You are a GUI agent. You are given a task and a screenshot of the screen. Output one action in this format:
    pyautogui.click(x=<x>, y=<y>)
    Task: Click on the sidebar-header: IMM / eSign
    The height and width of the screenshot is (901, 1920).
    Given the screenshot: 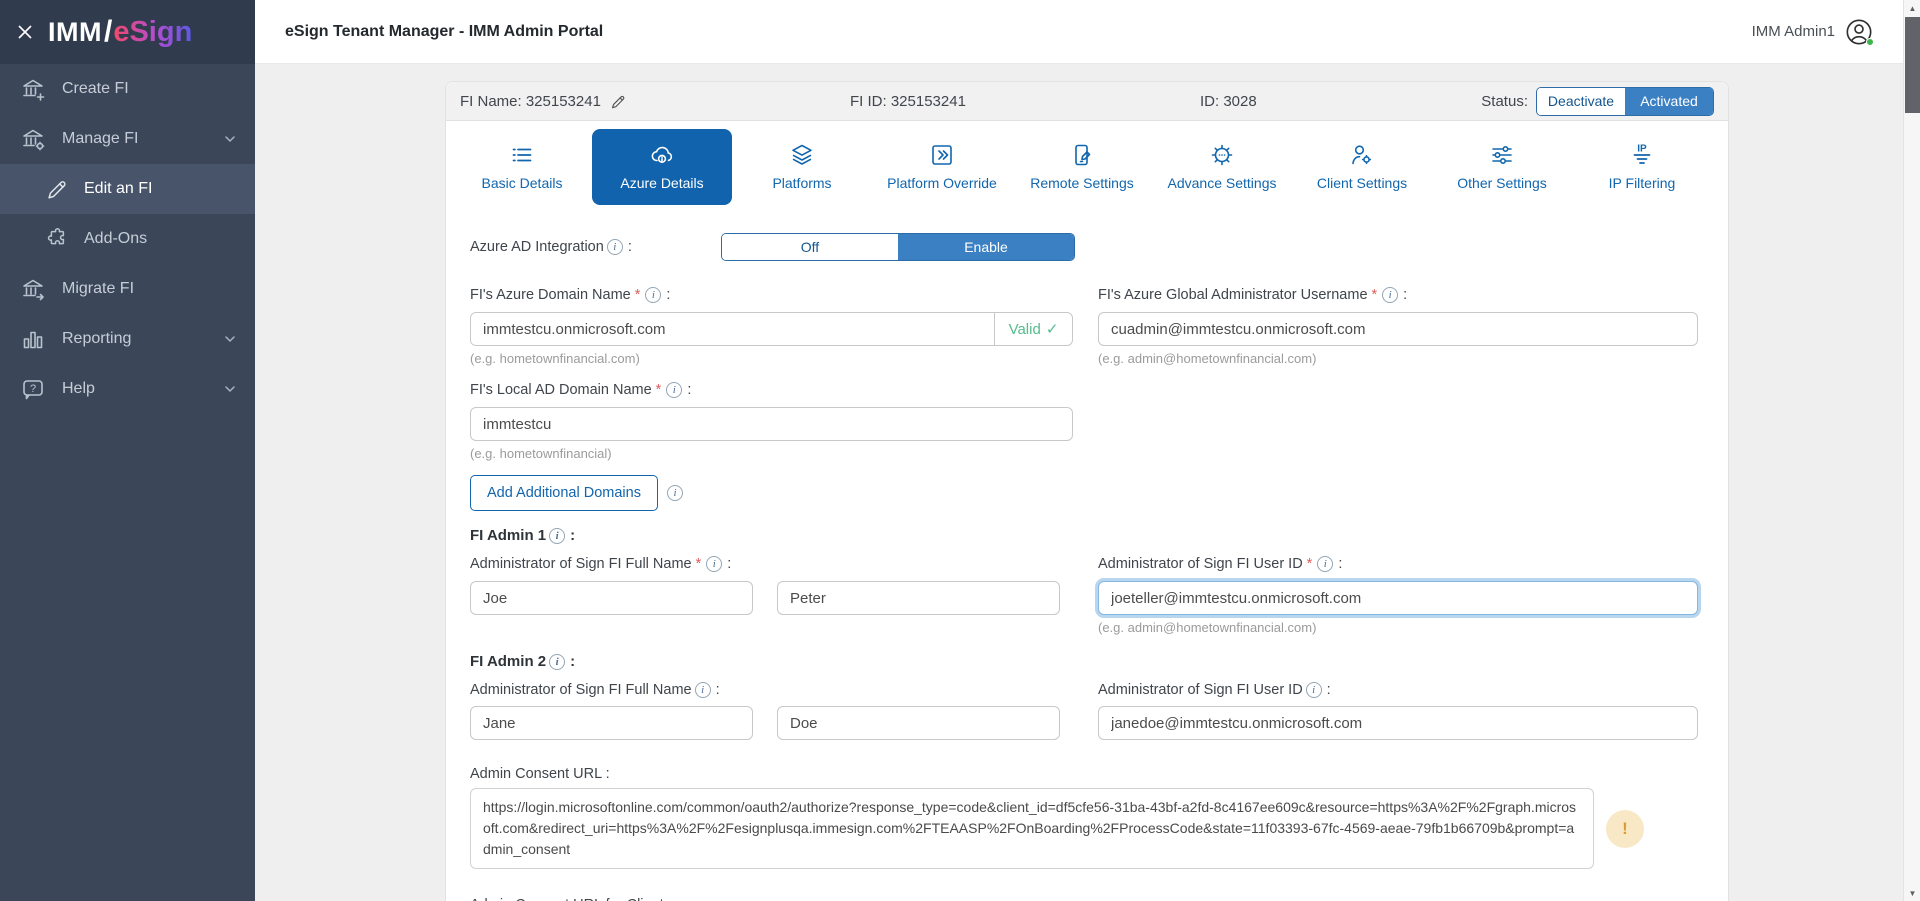 What is the action you would take?
    pyautogui.click(x=127, y=32)
    